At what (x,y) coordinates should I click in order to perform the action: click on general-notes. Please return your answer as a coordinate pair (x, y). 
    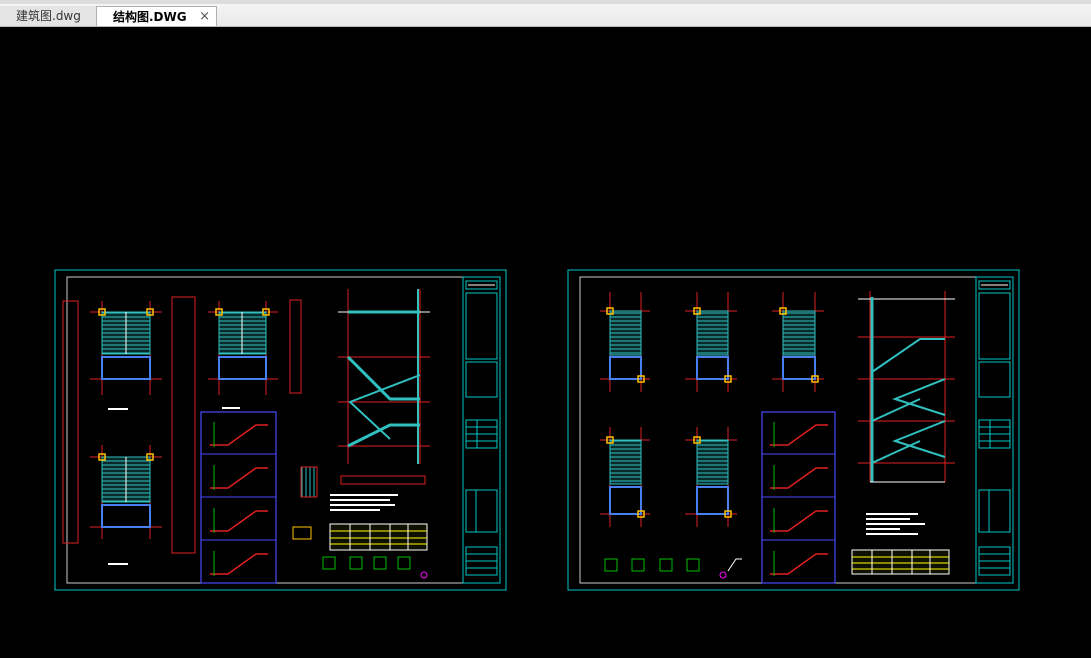
    Looking at the image, I should click on (895, 524).